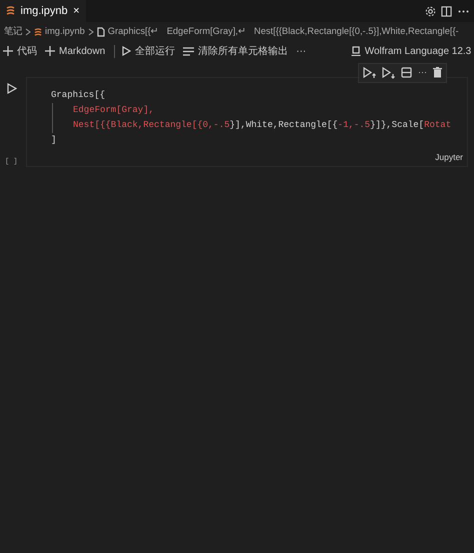  Describe the element at coordinates (430, 11) in the screenshot. I see `settings-icon` at that location.